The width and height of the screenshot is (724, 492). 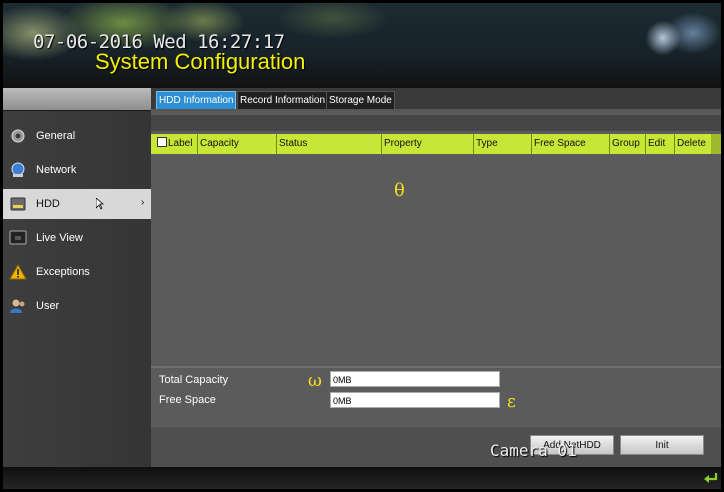 I want to click on sidebar-item-label: Network, so click(x=56, y=170).